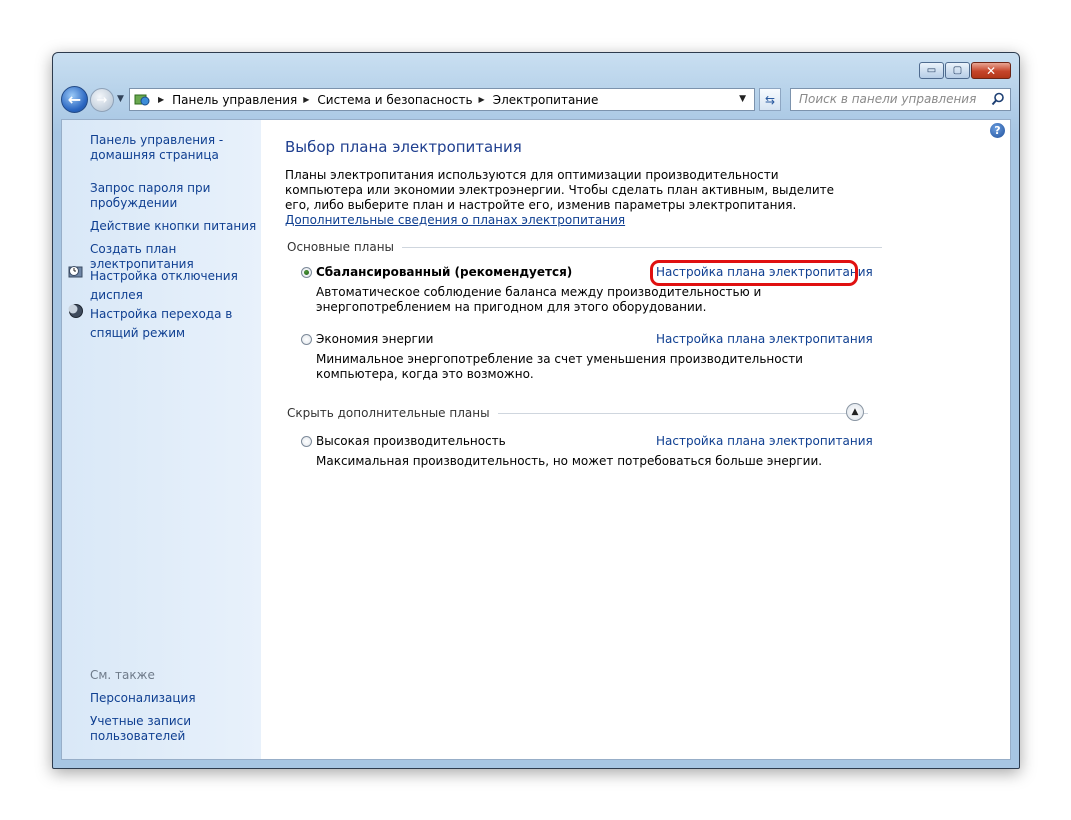 This screenshot has width=1071, height=820. Describe the element at coordinates (175, 196) in the screenshot. I see `sidebar-item-wake-password: Запрос пароля при пробуждении` at that location.